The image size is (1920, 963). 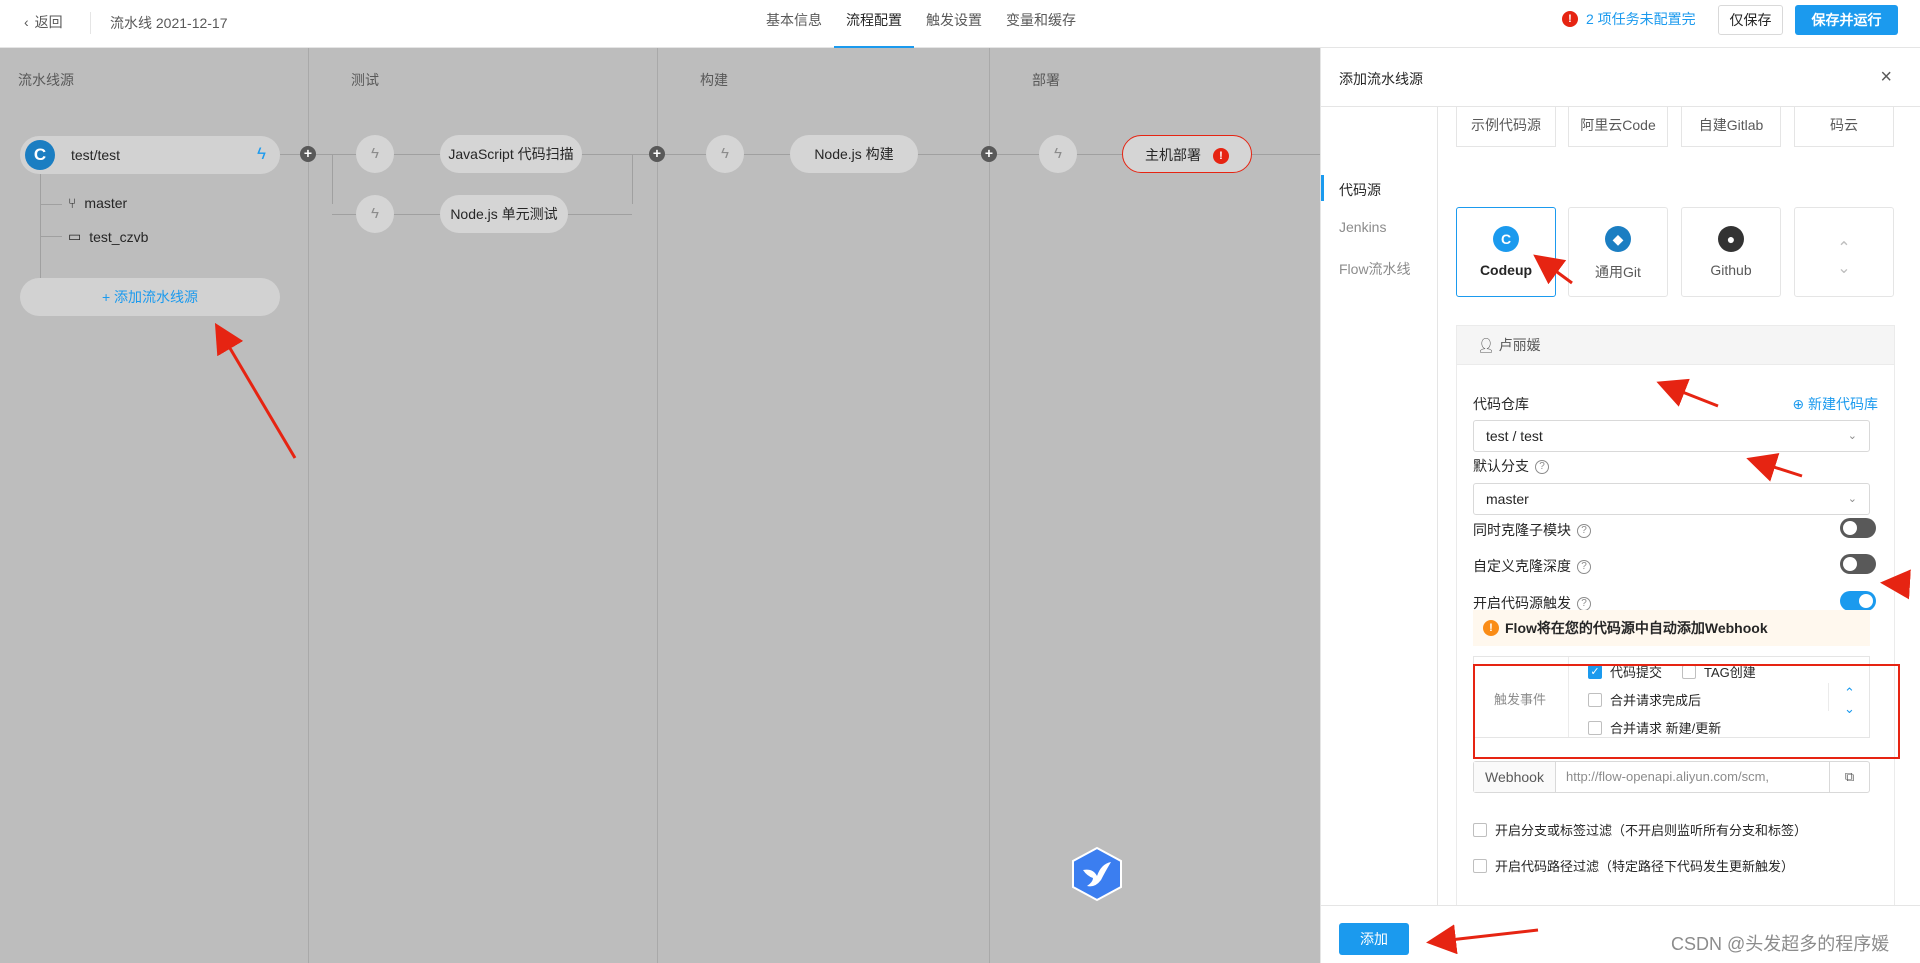 I want to click on source-card: C test/test ϟ, so click(x=150, y=155).